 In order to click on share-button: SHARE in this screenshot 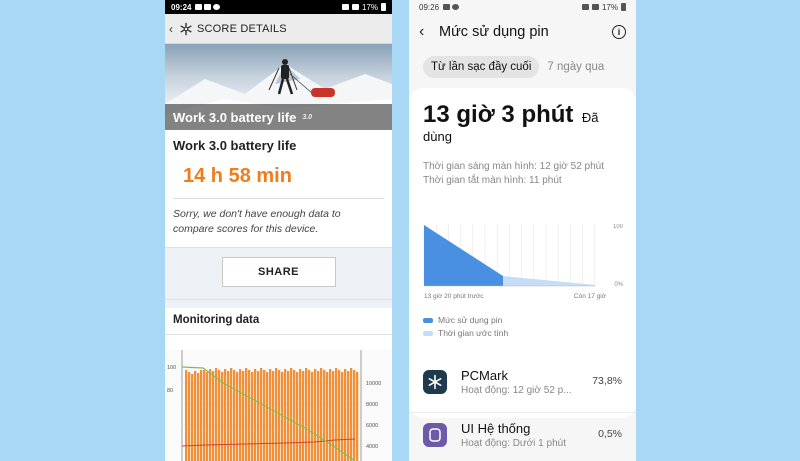, I will do `click(278, 272)`.